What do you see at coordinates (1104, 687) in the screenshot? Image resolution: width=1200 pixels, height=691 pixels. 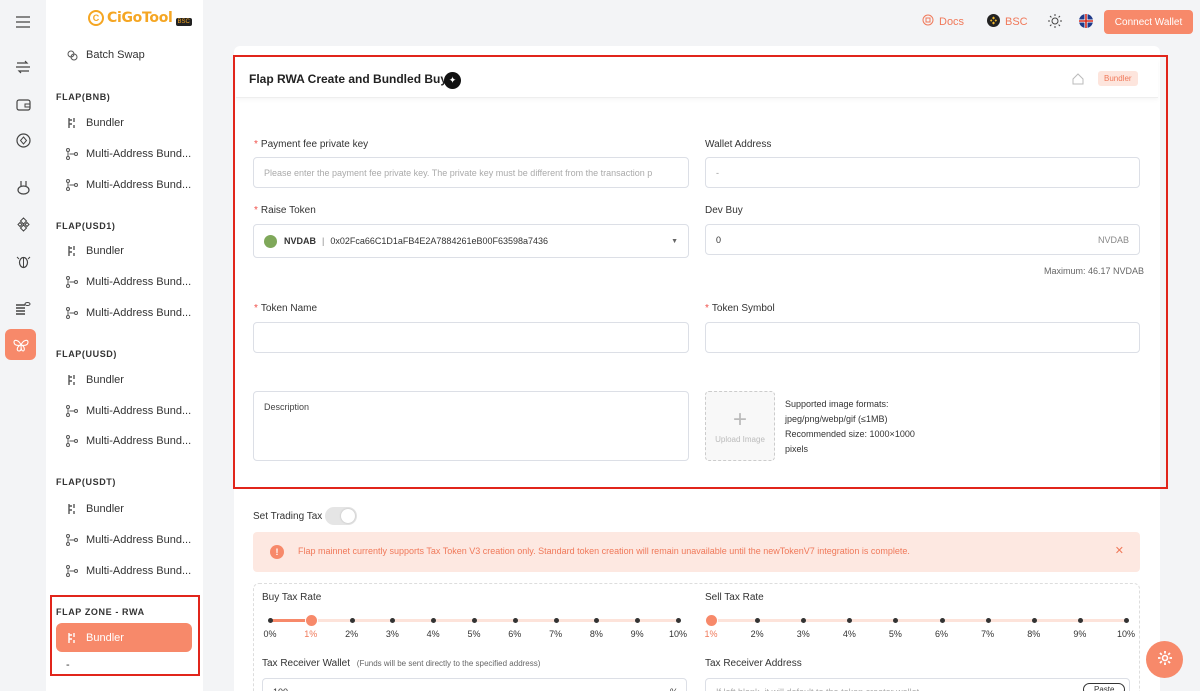 I see `paste-button: Paste` at bounding box center [1104, 687].